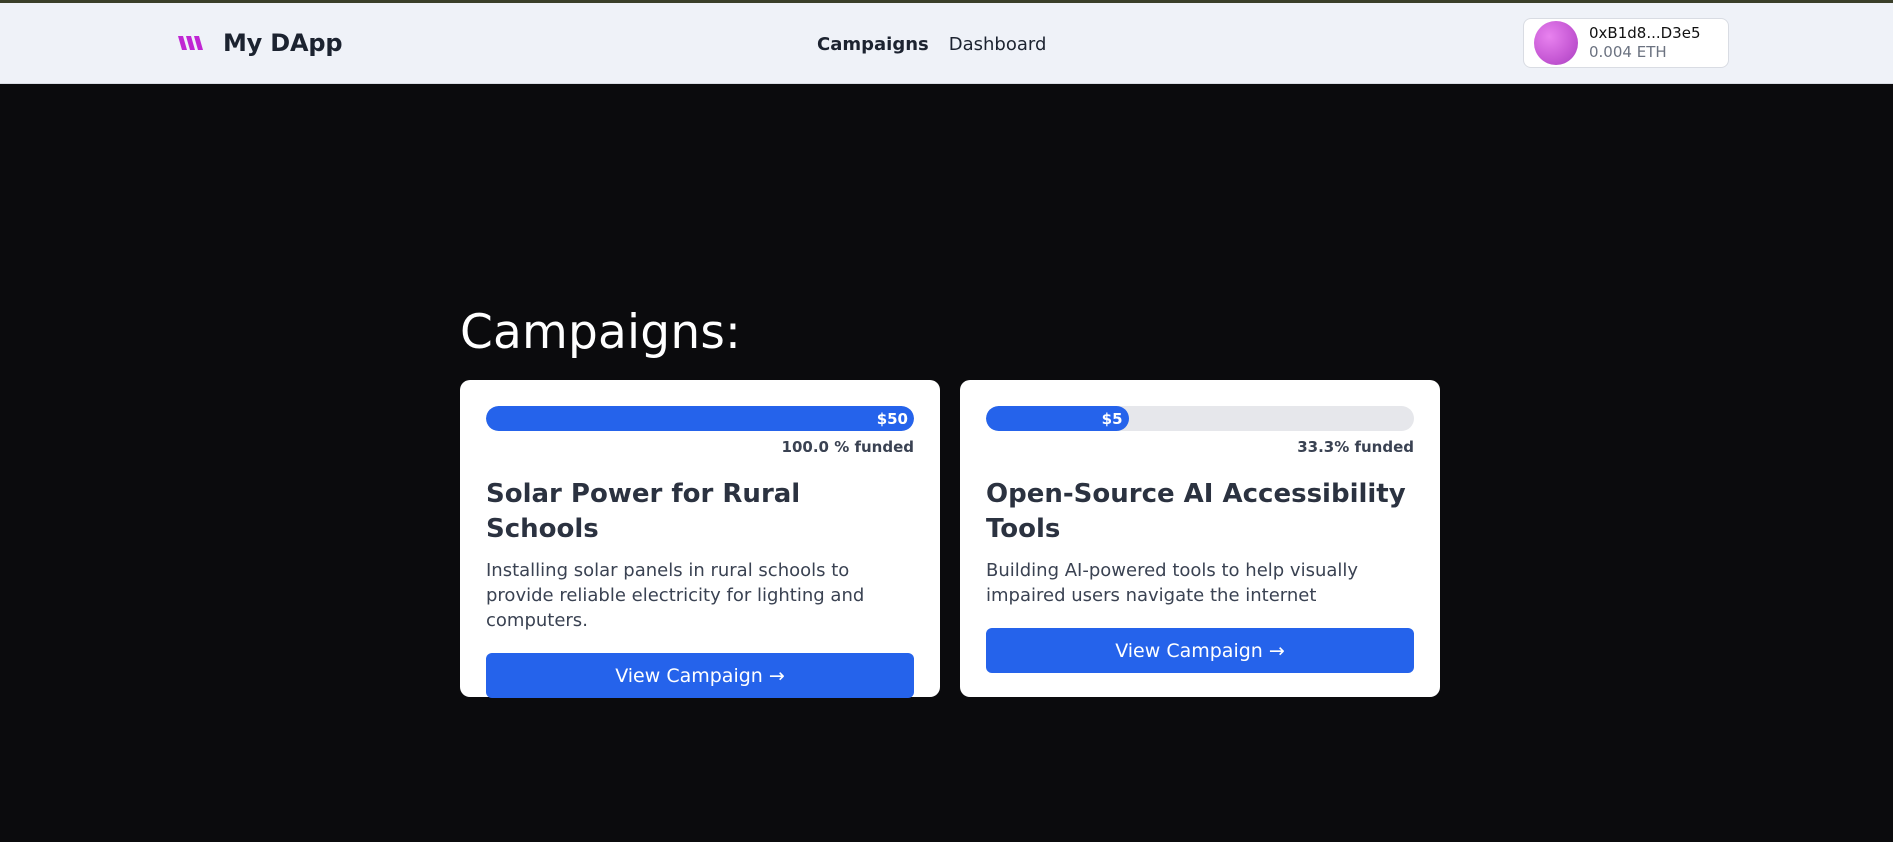 This screenshot has height=842, width=1893. I want to click on nav-campaigns: Campaigns, so click(873, 44).